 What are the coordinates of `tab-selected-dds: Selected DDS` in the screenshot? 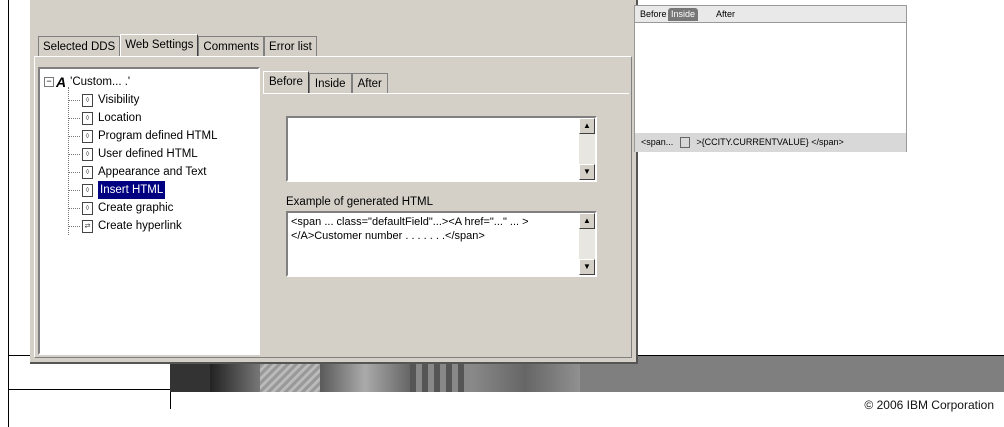 It's located at (79, 46).